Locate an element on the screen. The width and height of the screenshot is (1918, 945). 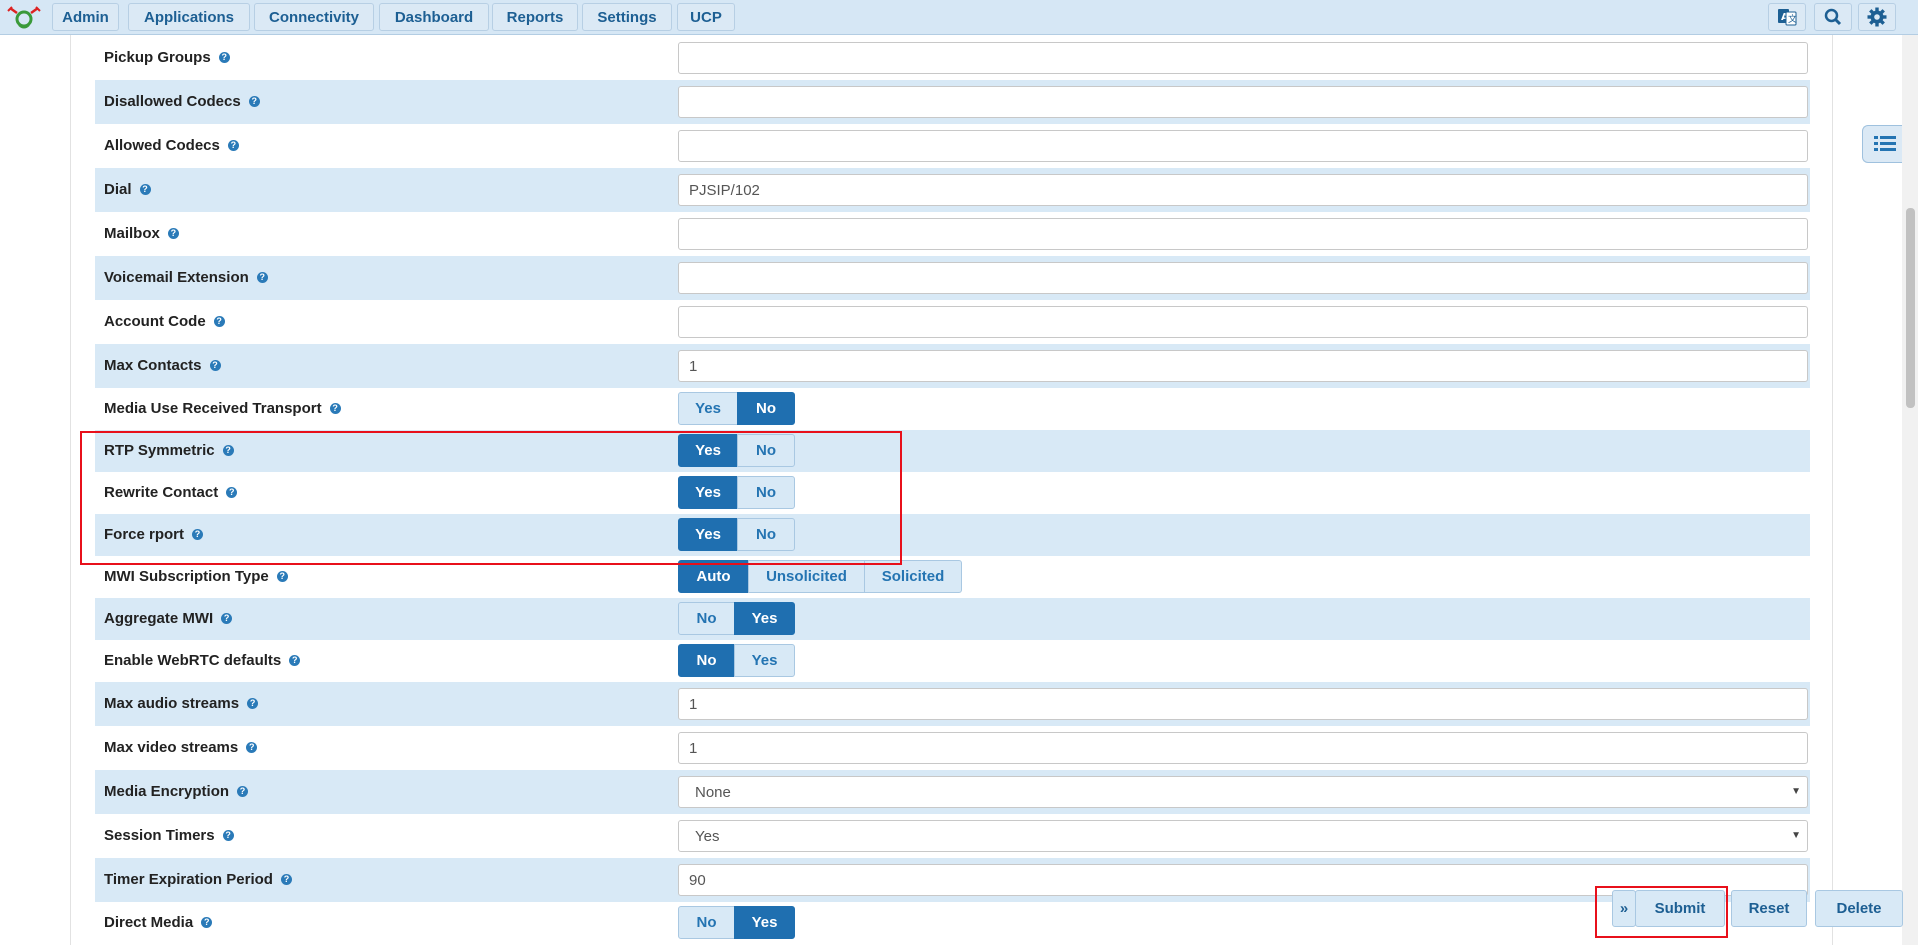
force-rport-toggle: Yes No is located at coordinates (736, 534).